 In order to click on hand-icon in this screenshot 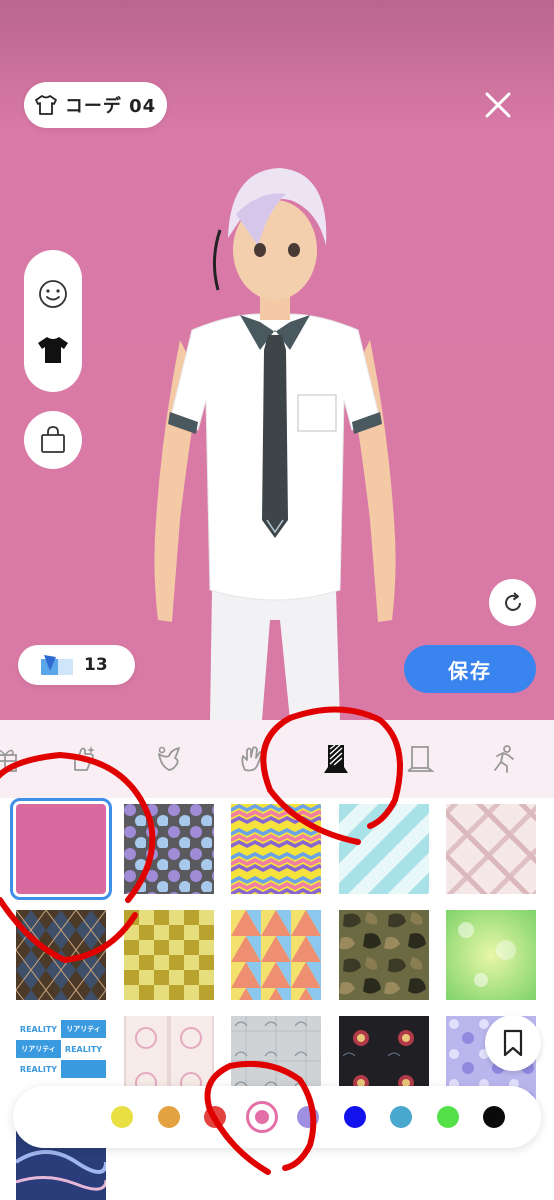, I will do `click(252, 759)`.